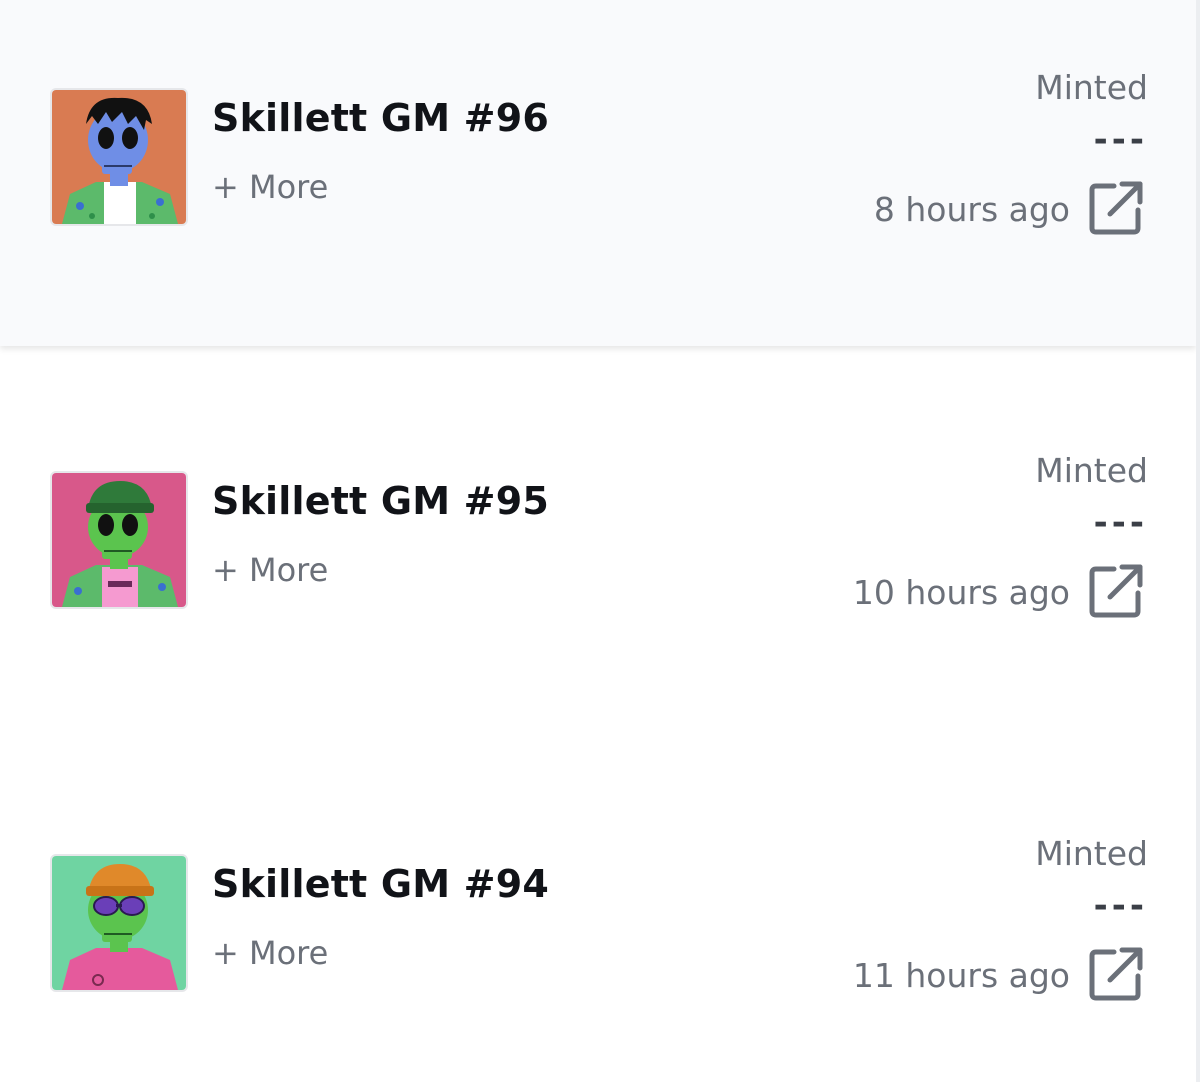 The width and height of the screenshot is (1200, 1082). I want to click on scrollbar-track, so click(1198, 541).